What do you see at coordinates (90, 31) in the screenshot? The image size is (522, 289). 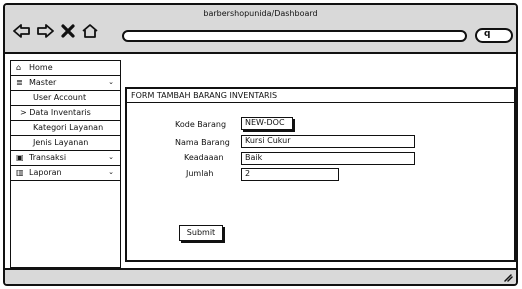 I see `home-icon` at bounding box center [90, 31].